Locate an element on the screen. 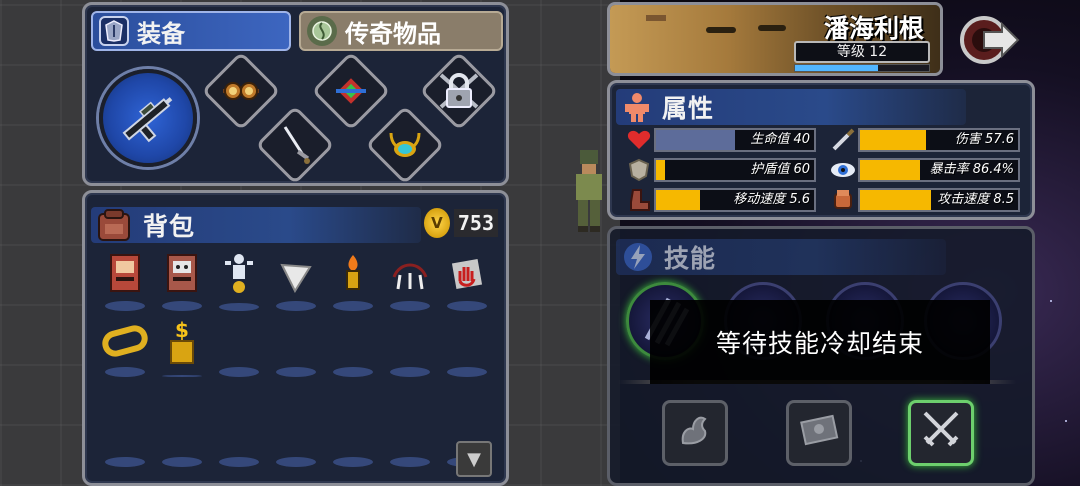 Image resolution: width=1080 pixels, height=486 pixels. goggles-slot is located at coordinates (241, 91).